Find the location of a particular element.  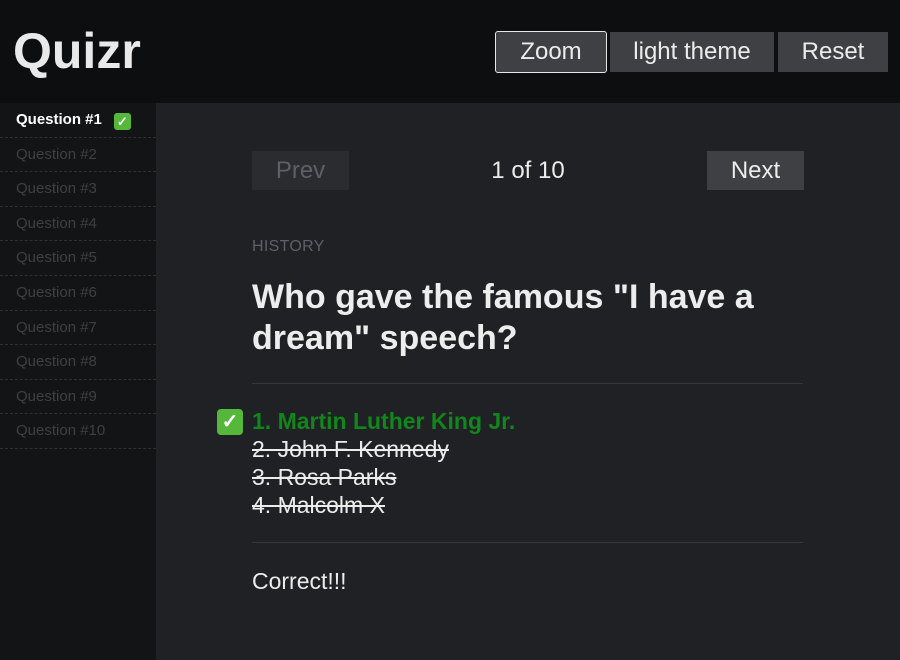

sidebar-item-label: Question #9 is located at coordinates (56, 396).